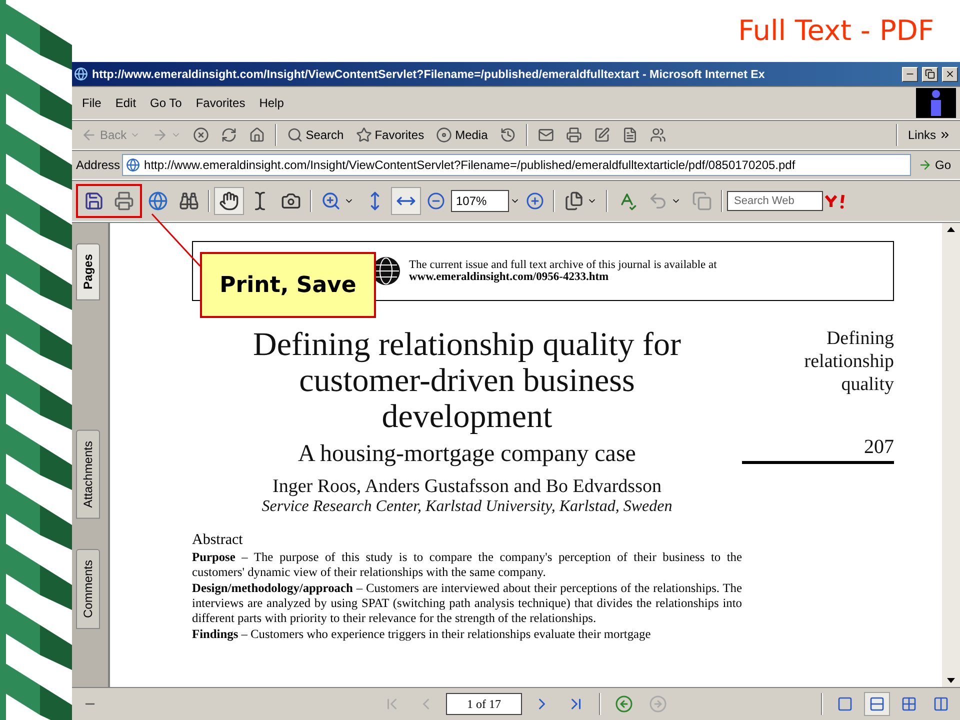  Describe the element at coordinates (574, 201) in the screenshot. I see `pages-icon` at that location.